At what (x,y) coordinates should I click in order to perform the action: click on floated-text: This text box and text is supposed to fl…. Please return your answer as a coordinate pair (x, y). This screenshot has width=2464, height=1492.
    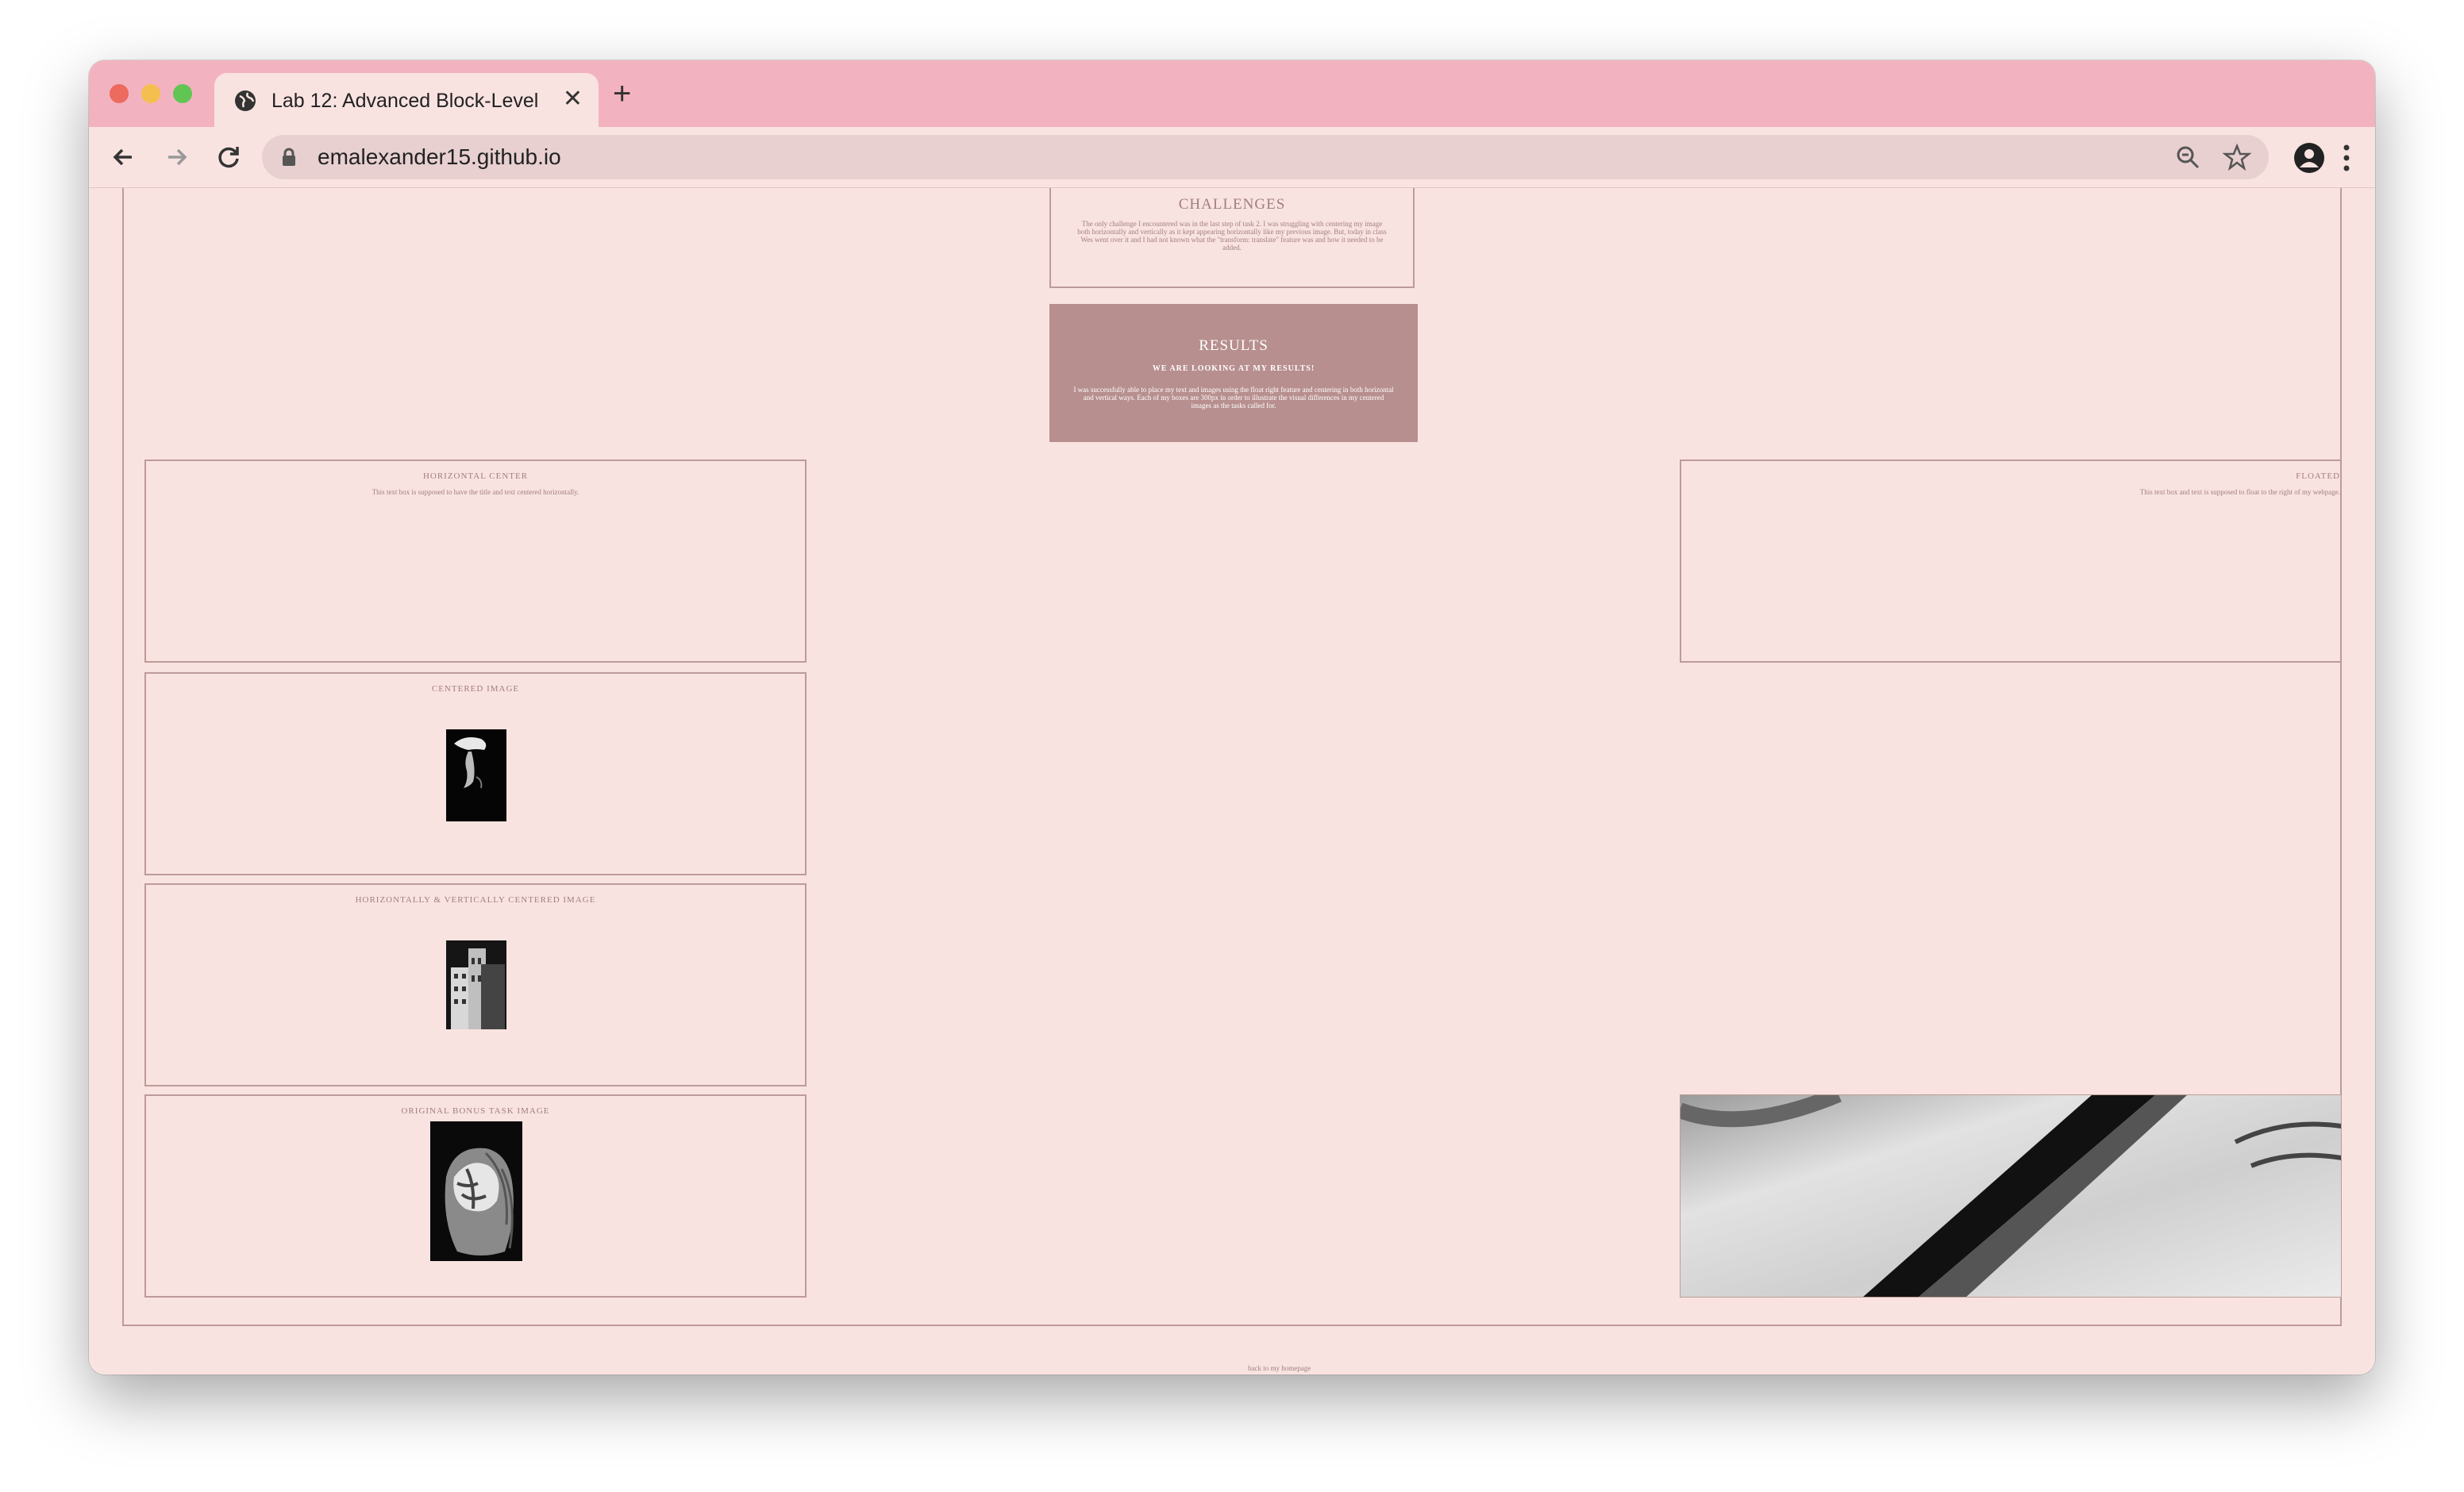
    Looking at the image, I should click on (2239, 492).